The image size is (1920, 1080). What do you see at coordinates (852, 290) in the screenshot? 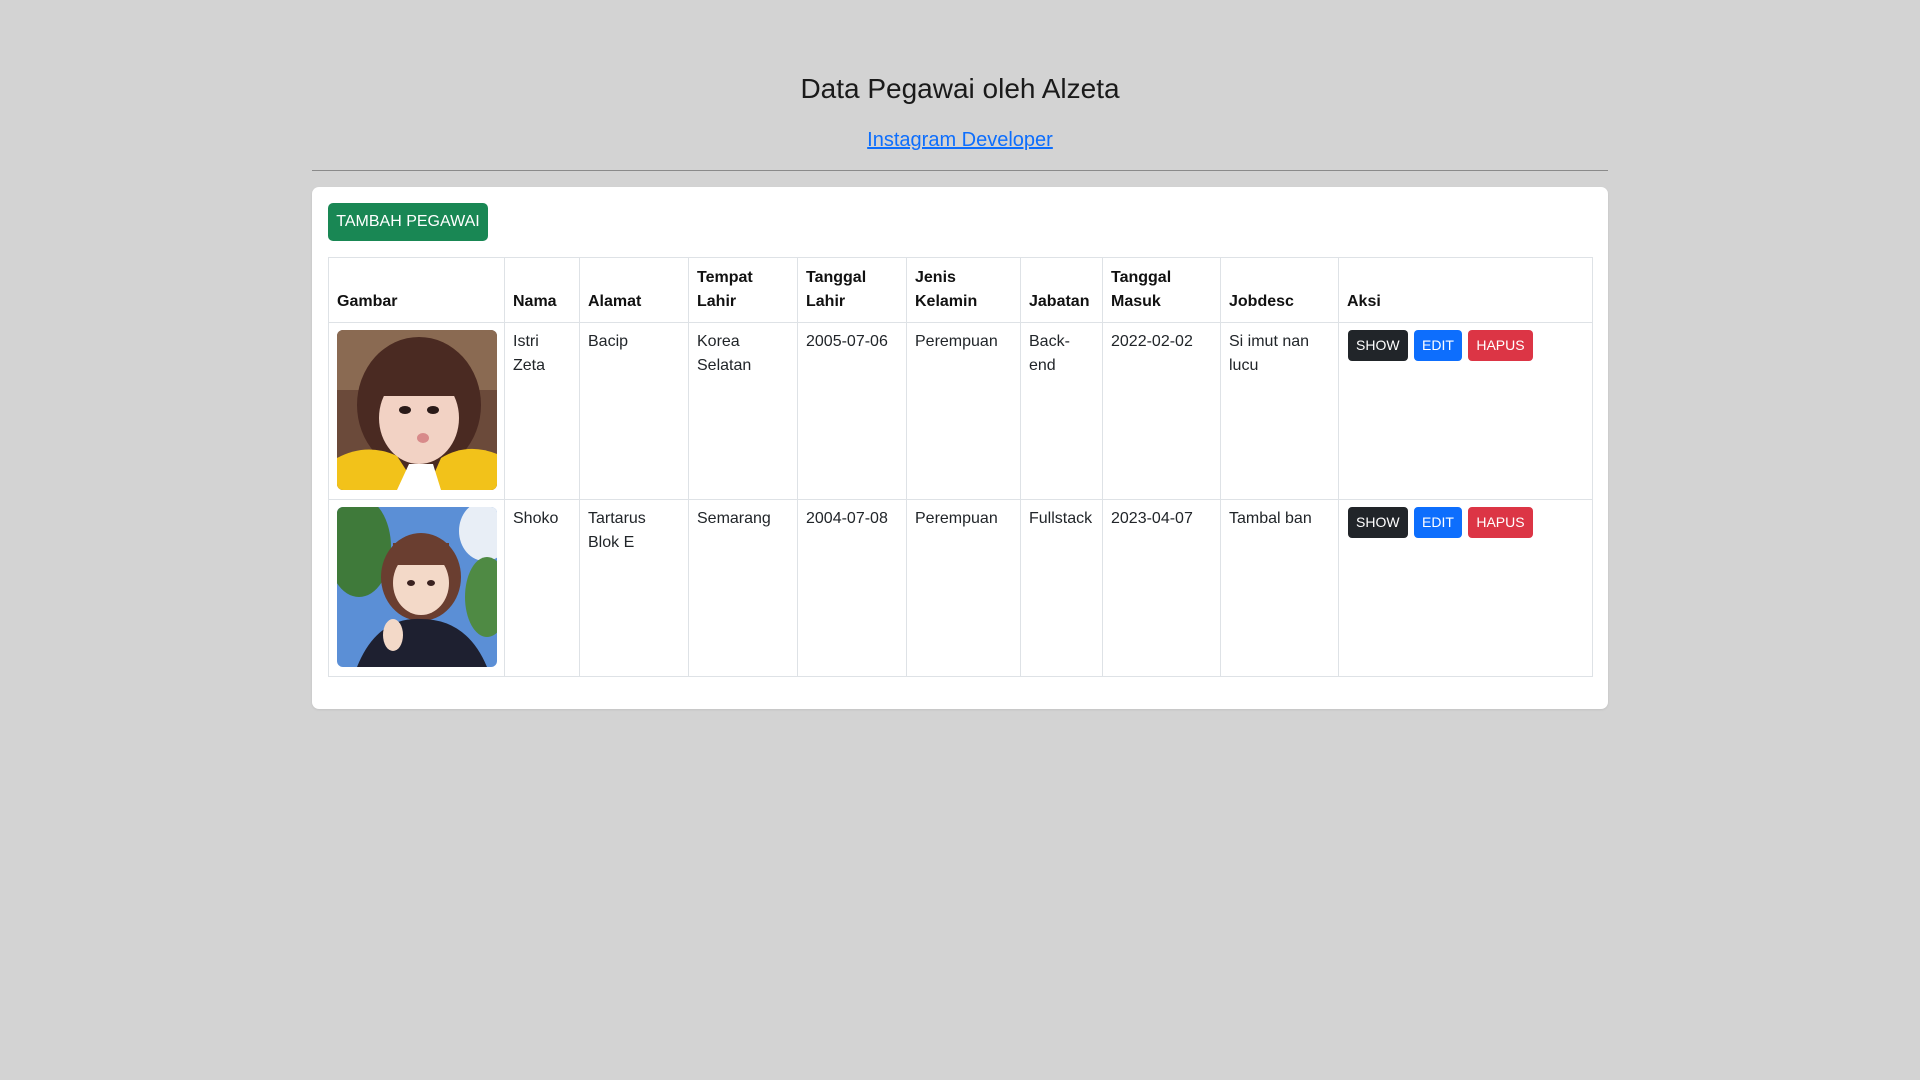
I see `column-header-tanggal-lahir: Tanggal Lahir` at bounding box center [852, 290].